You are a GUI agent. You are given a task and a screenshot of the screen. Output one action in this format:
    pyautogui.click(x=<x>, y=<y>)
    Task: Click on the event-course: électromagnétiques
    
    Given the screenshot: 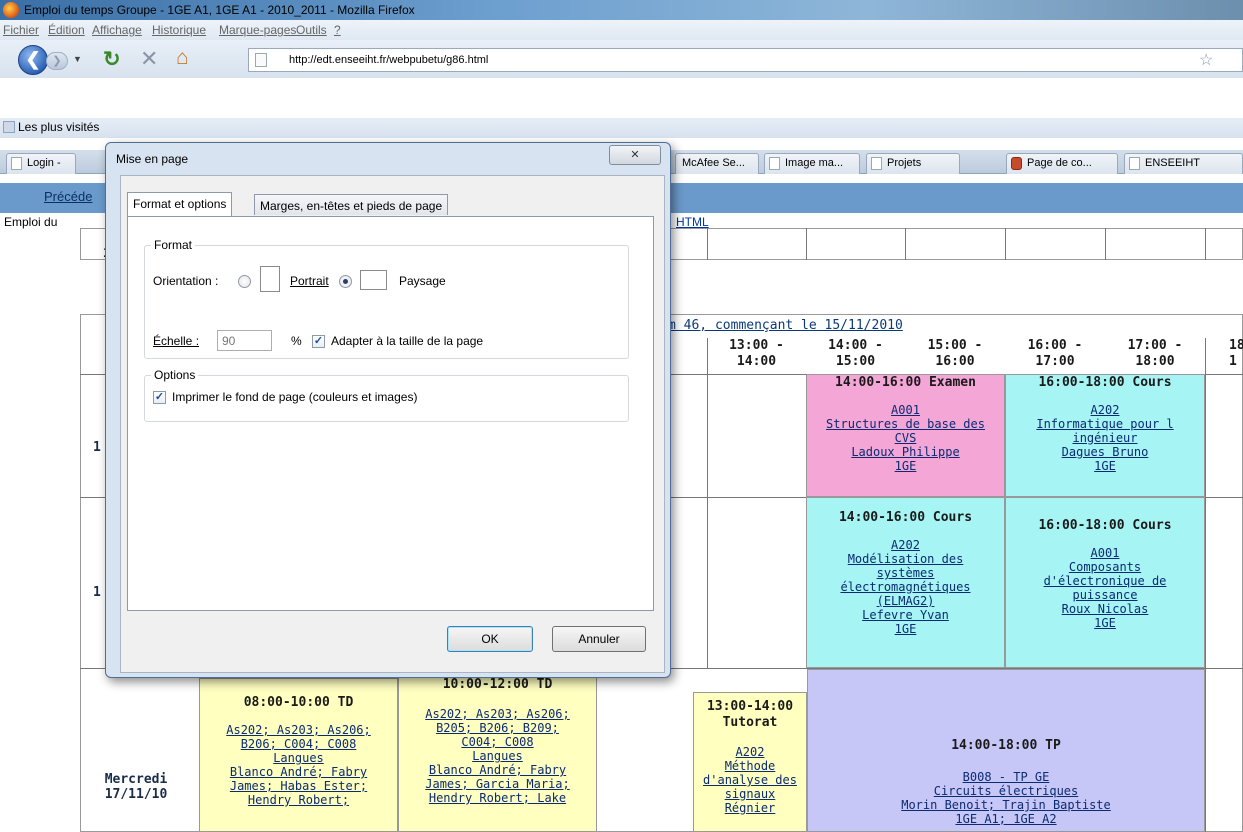 What is the action you would take?
    pyautogui.click(x=905, y=587)
    